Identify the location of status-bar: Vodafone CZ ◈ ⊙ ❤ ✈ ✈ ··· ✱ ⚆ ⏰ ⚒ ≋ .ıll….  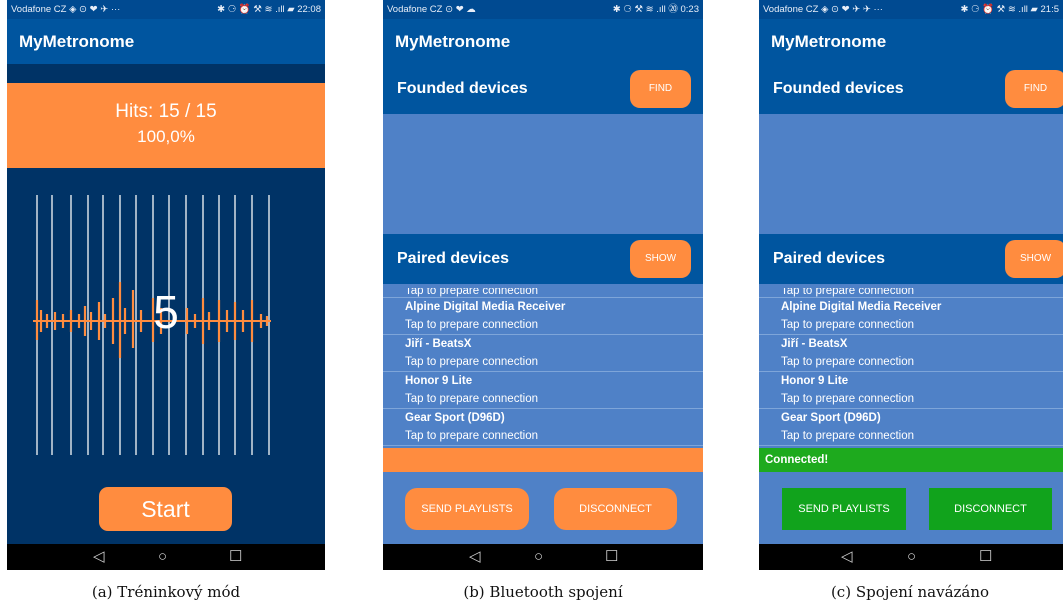
(911, 9).